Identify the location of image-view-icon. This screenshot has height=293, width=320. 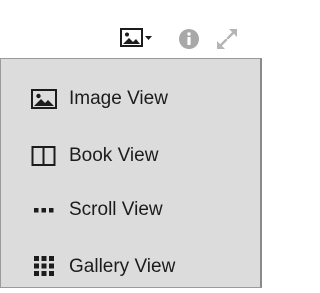
(136, 37).